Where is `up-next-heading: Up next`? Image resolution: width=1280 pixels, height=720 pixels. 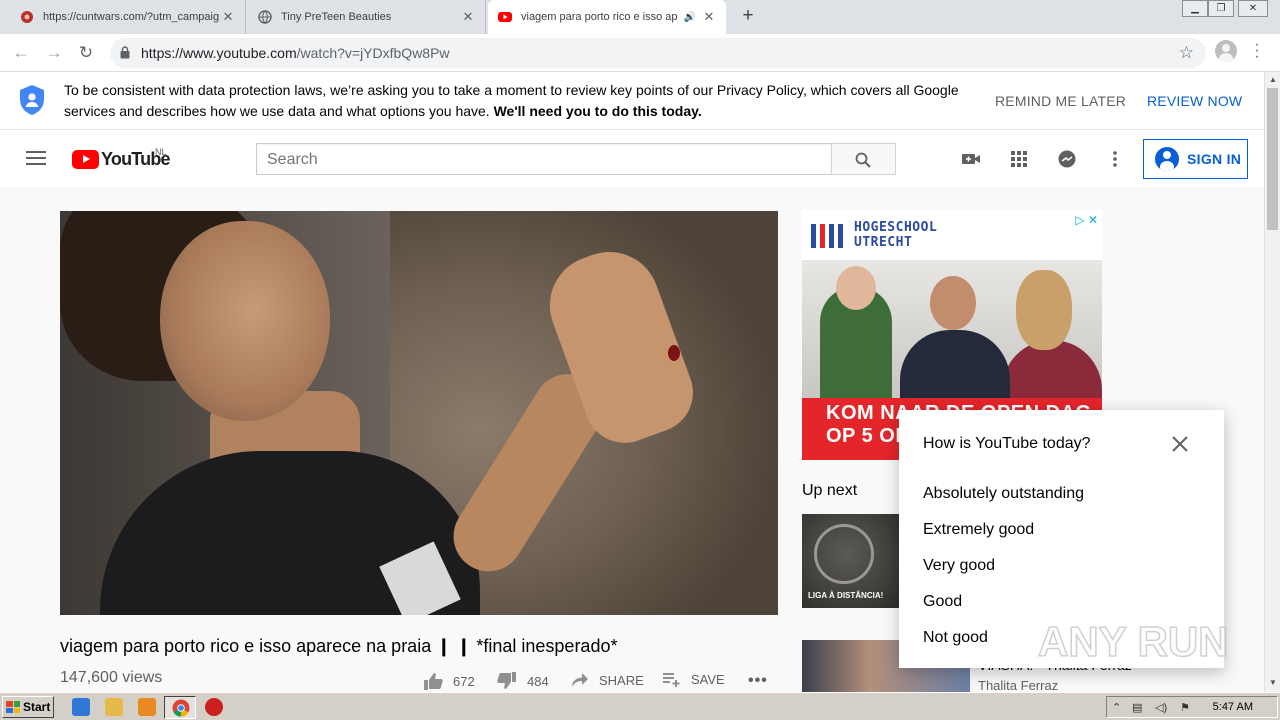
up-next-heading: Up next is located at coordinates (830, 490).